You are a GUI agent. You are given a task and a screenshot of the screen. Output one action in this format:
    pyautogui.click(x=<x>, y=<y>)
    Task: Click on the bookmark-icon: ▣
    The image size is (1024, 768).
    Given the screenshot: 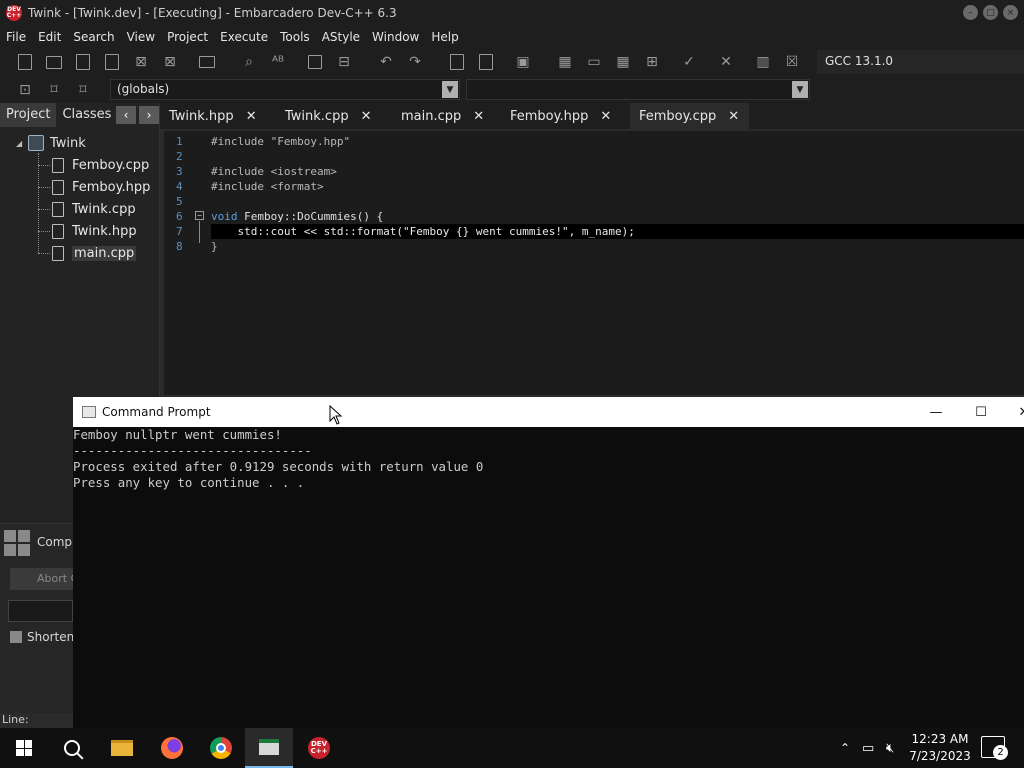 What is the action you would take?
    pyautogui.click(x=523, y=62)
    